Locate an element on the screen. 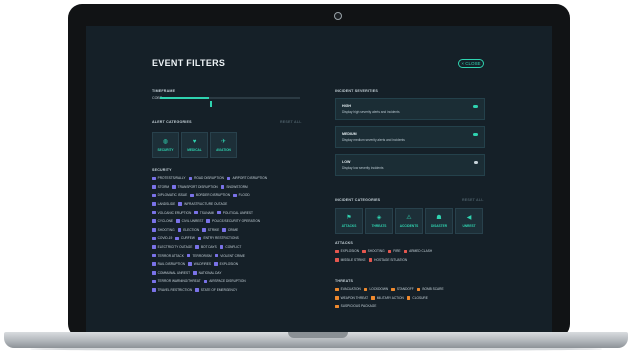  incident-unrest-button: ◀ UNREST is located at coordinates (469, 221).